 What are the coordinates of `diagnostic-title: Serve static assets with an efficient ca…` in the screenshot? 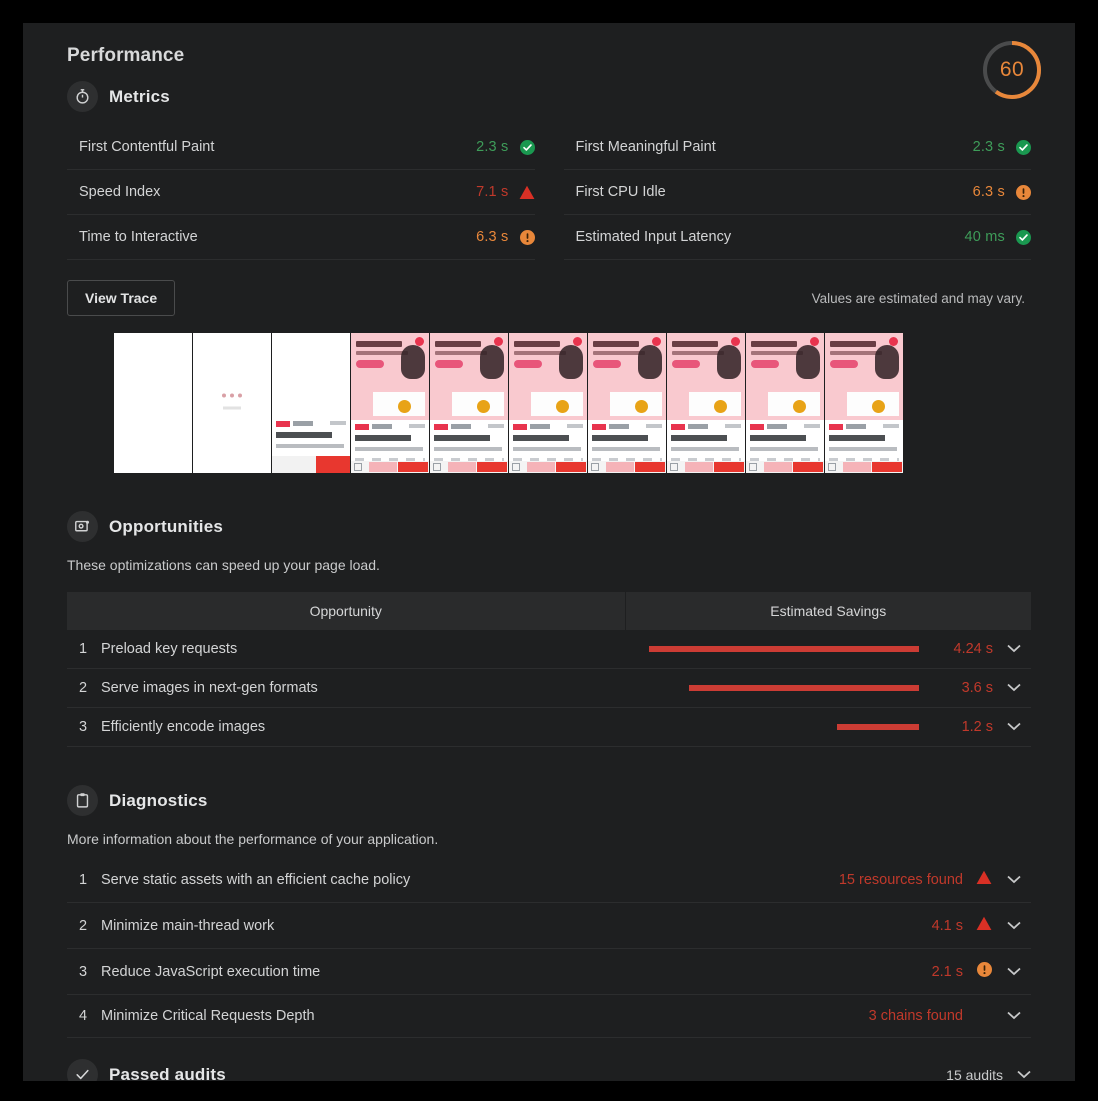 It's located at (256, 879).